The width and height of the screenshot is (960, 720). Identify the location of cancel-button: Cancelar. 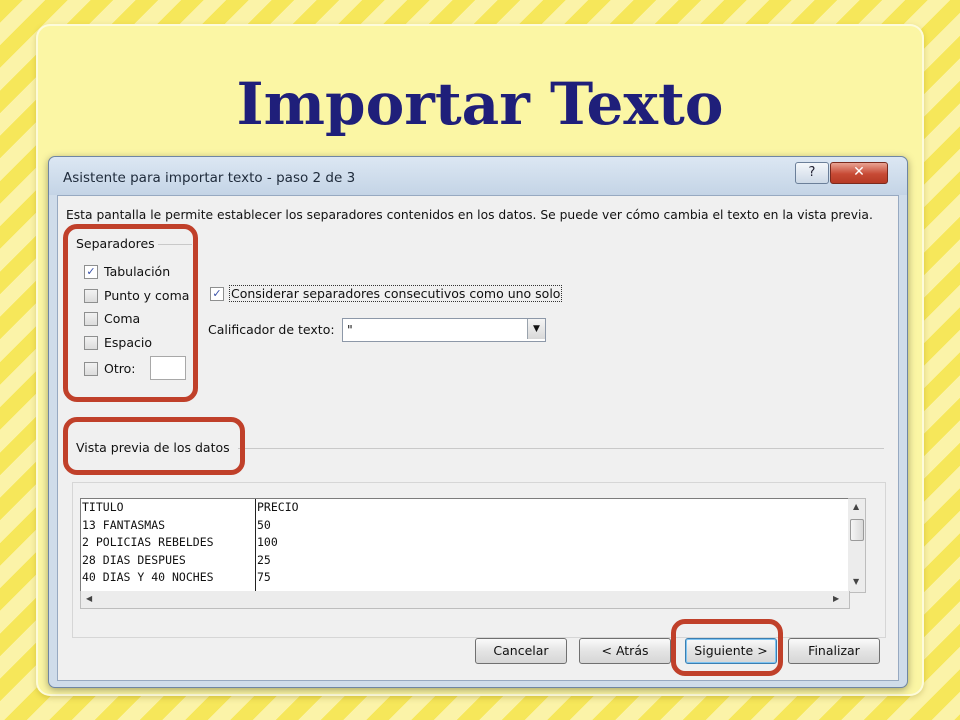
(521, 651).